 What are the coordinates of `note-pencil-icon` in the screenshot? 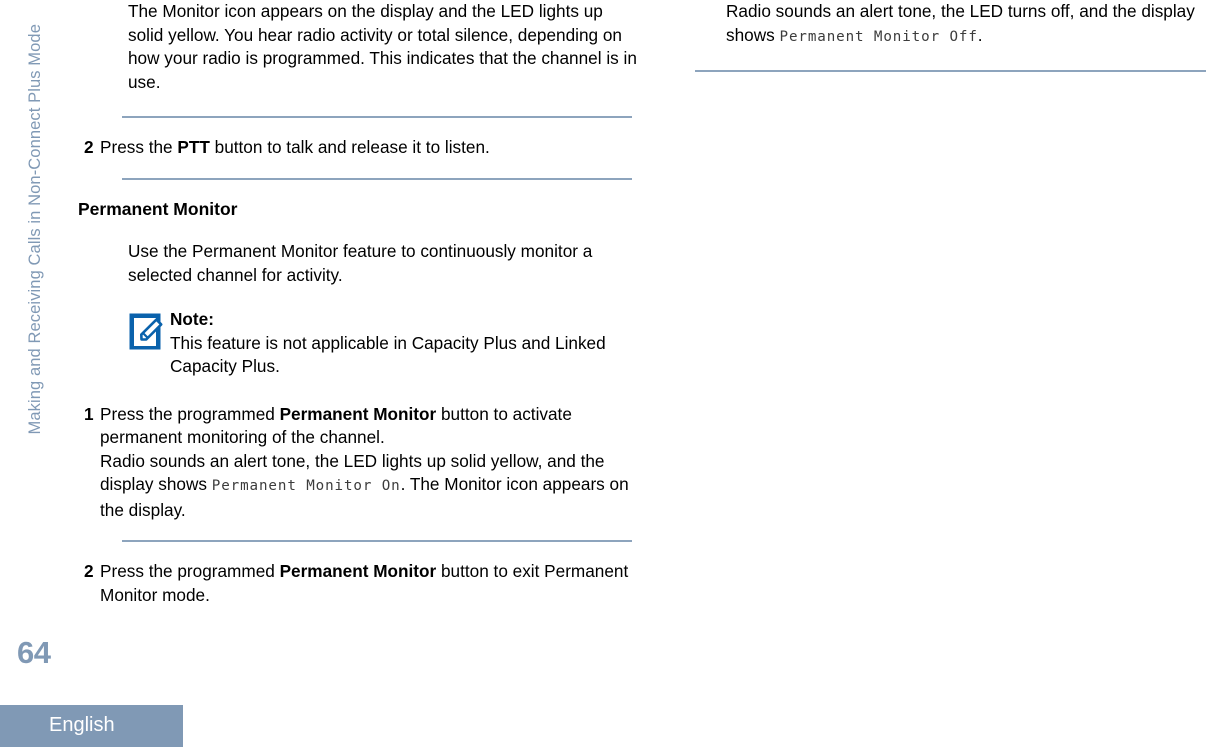 It's located at (149, 330).